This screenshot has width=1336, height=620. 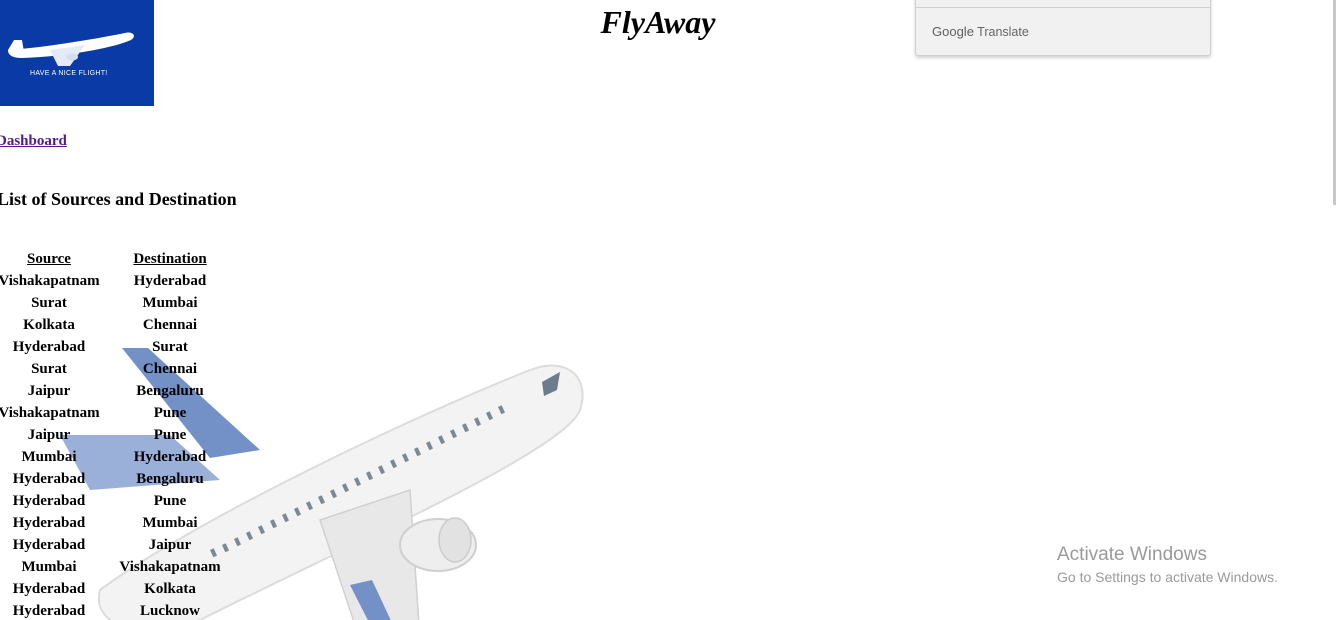 I want to click on source-cell: Kolkata, so click(x=49, y=325).